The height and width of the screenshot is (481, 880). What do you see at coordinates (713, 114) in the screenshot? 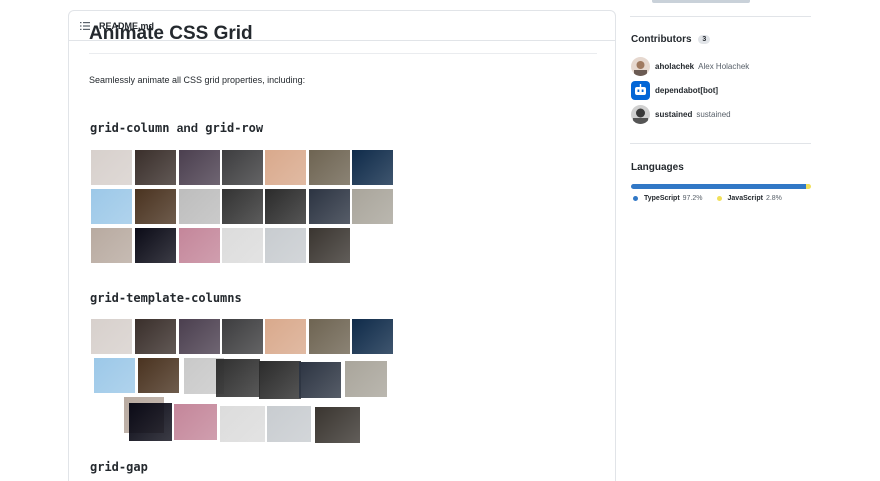
I see `contributor-fullname: sustained` at bounding box center [713, 114].